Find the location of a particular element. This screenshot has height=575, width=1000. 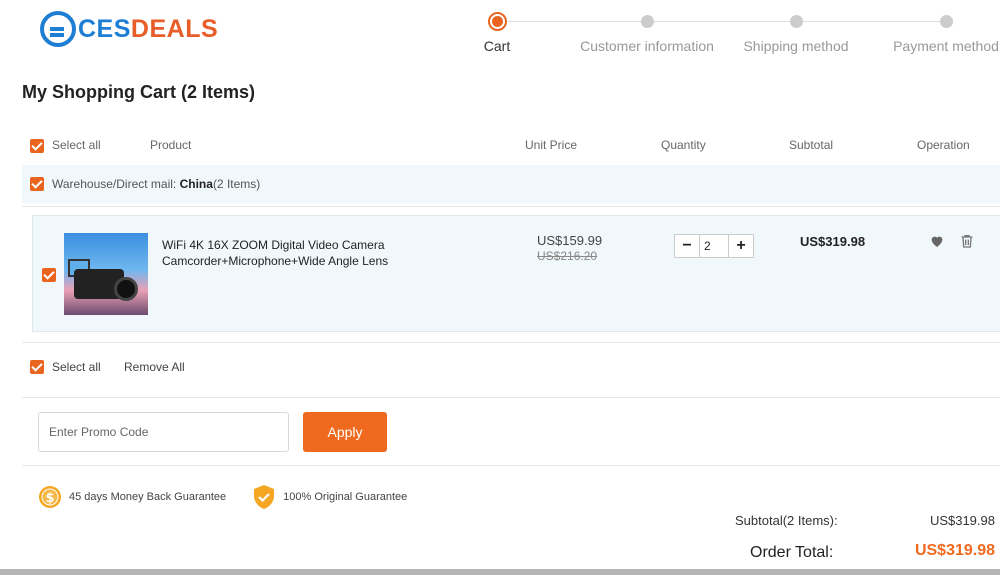

dollar-coin-icon: $ is located at coordinates (50, 497).